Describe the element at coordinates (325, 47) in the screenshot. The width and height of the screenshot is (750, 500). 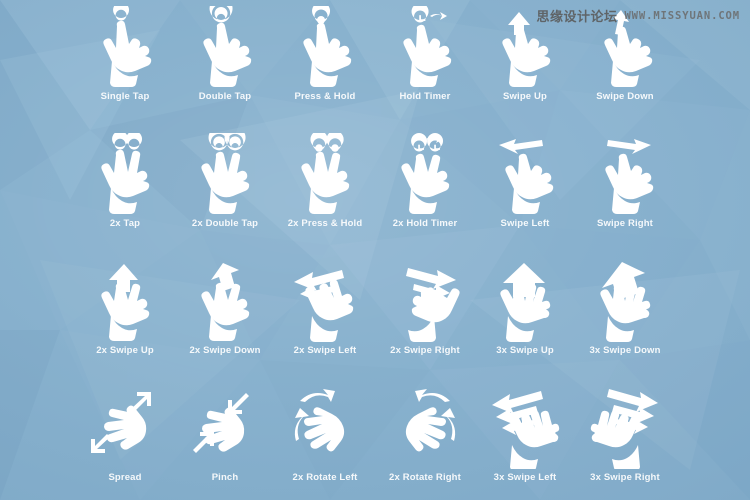
I see `hand-one-finger-press-hold-icon` at that location.